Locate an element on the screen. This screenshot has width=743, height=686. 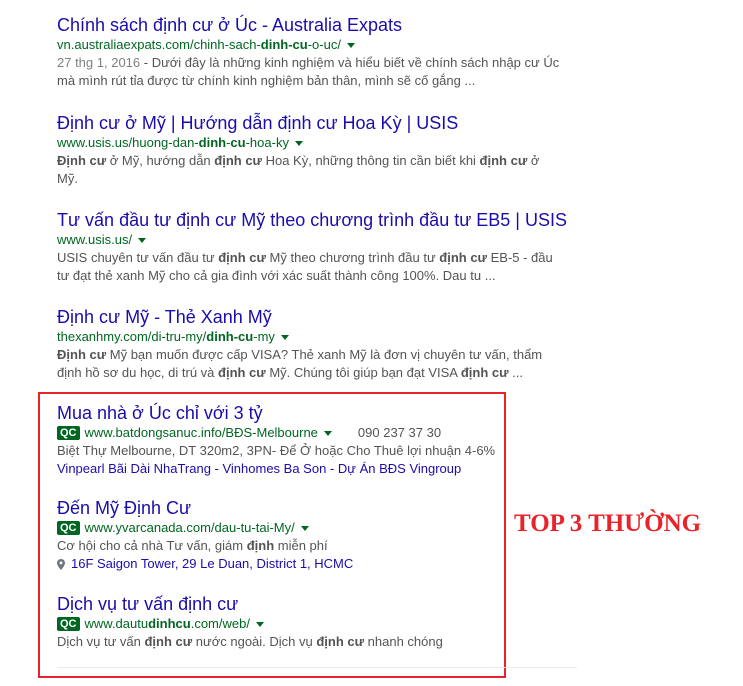
ad-url: QC www.dautu dinhcu .com/web/ is located at coordinates (317, 624).